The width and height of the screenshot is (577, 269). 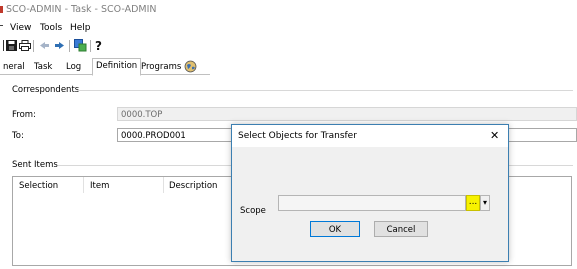 I want to click on ok-button: OK, so click(x=335, y=229).